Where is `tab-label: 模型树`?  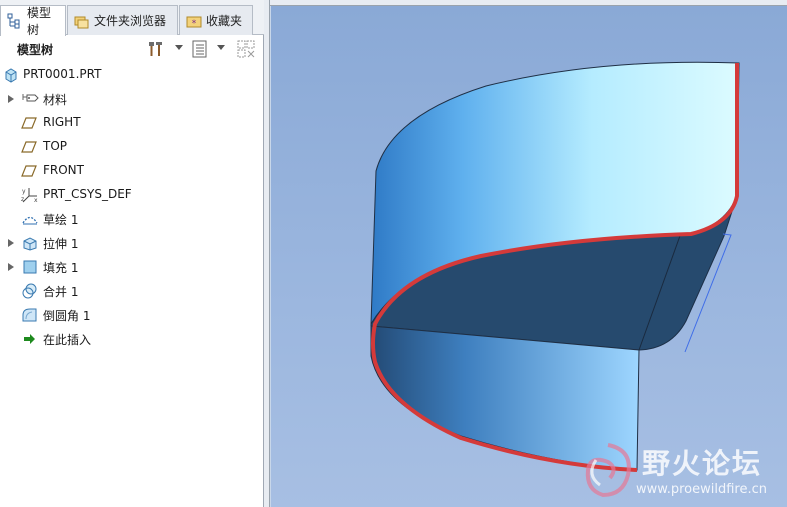
tab-label: 模型树 is located at coordinates (39, 21).